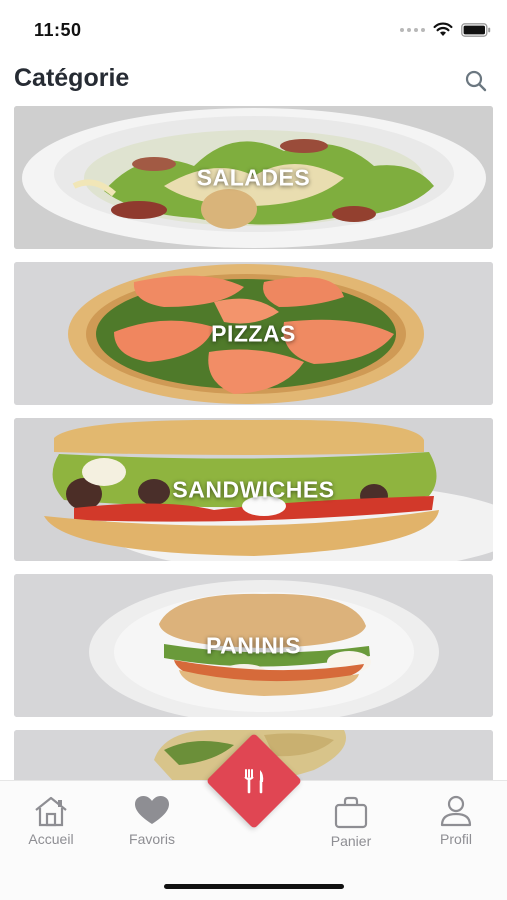  I want to click on page-title: Catégorie, so click(72, 78).